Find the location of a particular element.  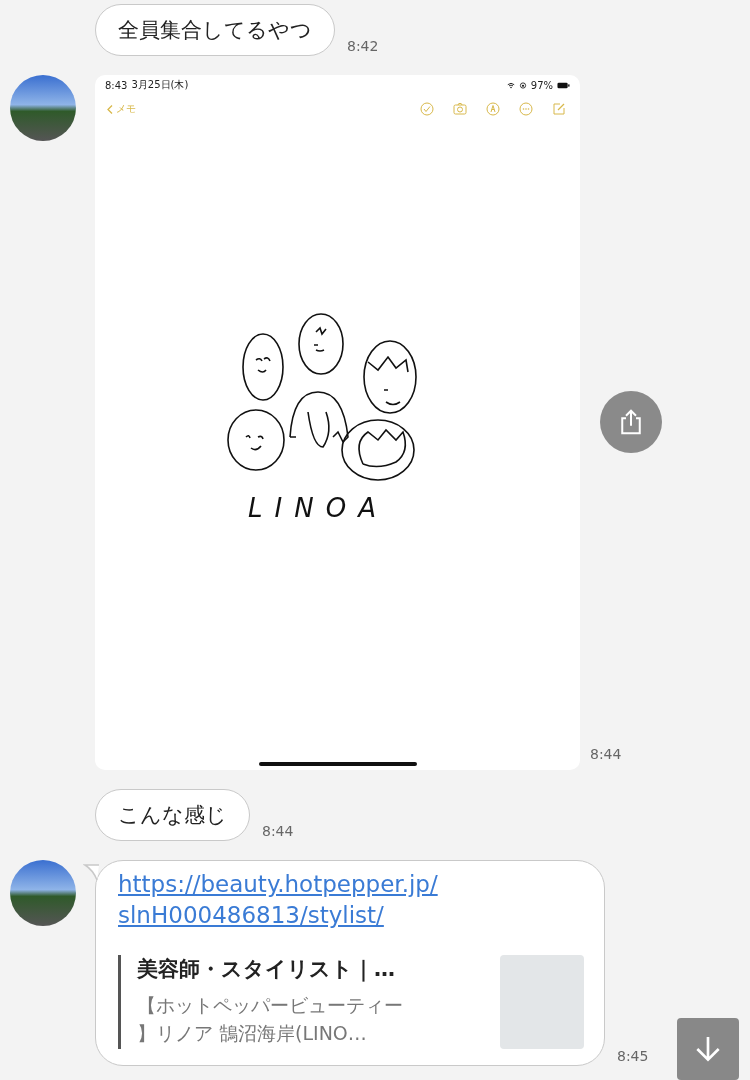

lock-rotation-icon is located at coordinates (522, 85).